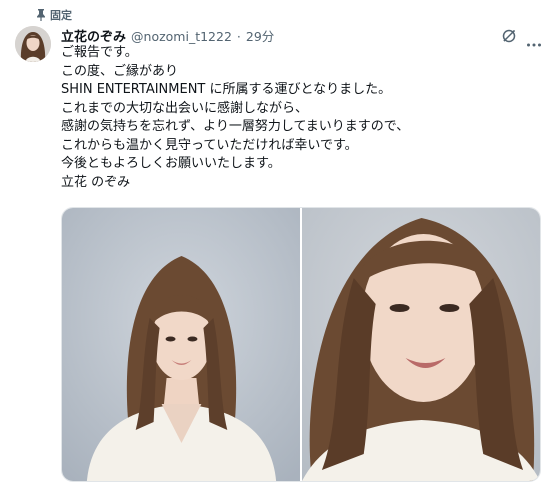  I want to click on tweet-line: ご報告です。, so click(99, 52).